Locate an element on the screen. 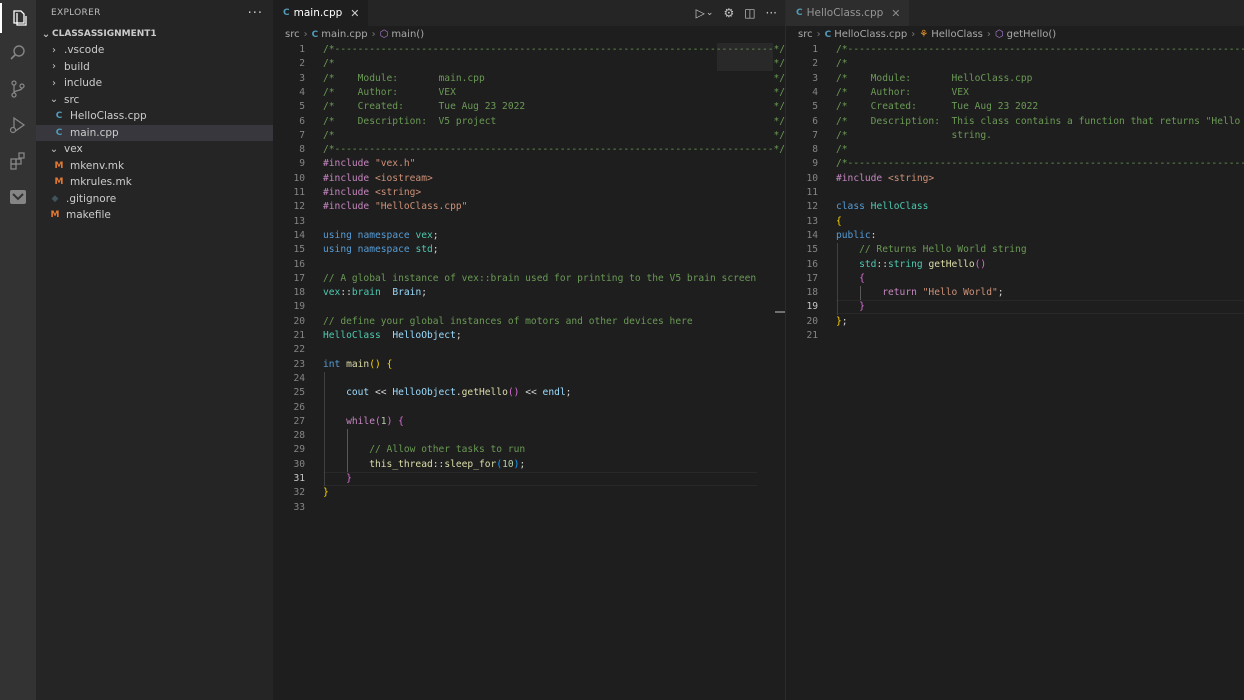  line-number: 24 is located at coordinates (299, 378).